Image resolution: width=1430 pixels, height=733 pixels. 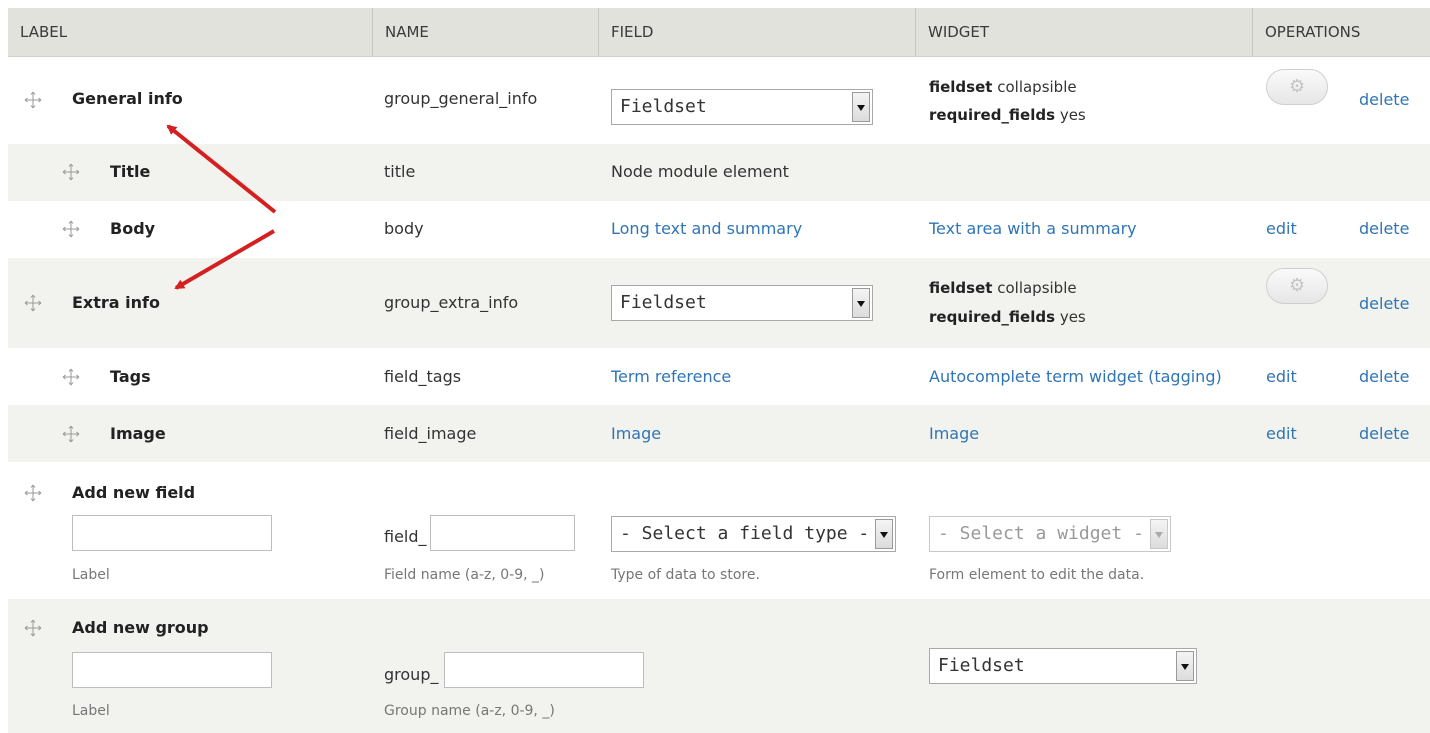 What do you see at coordinates (430, 433) in the screenshot?
I see `row-machine-name: field_image` at bounding box center [430, 433].